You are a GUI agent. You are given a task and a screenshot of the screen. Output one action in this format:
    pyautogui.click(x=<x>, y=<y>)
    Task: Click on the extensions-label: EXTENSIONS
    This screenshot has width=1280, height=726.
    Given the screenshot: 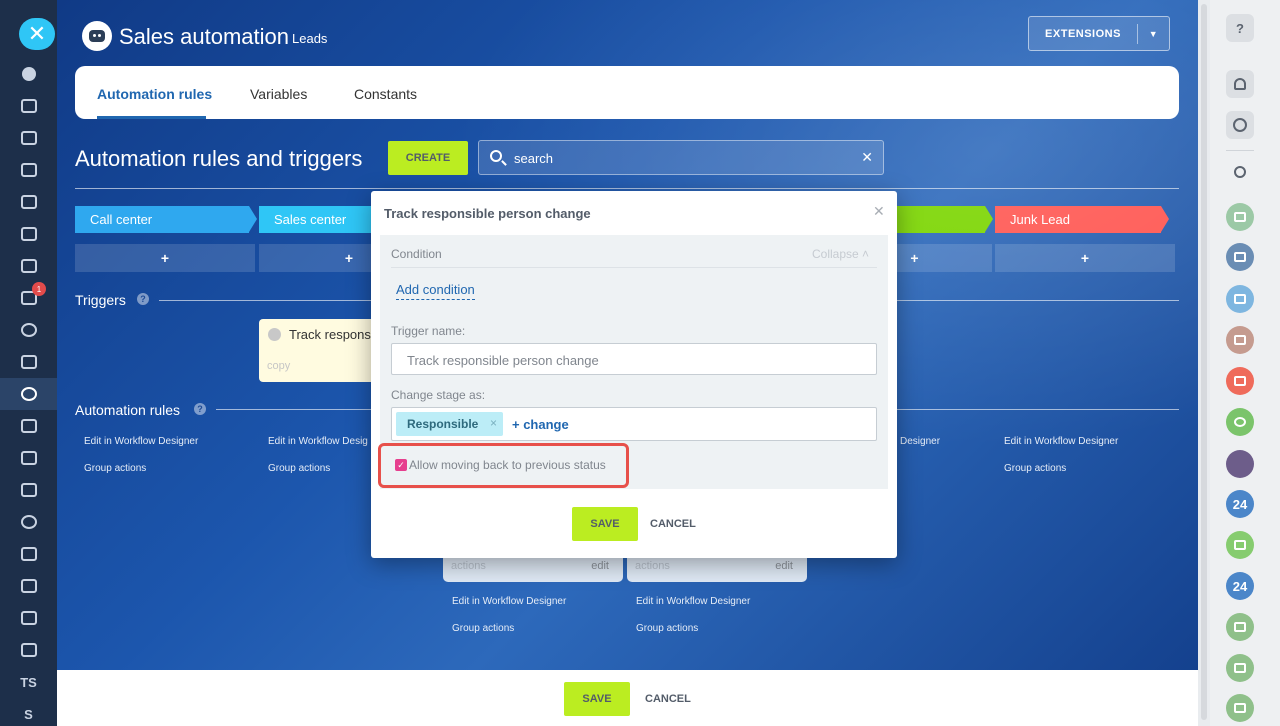 What is the action you would take?
    pyautogui.click(x=1083, y=33)
    